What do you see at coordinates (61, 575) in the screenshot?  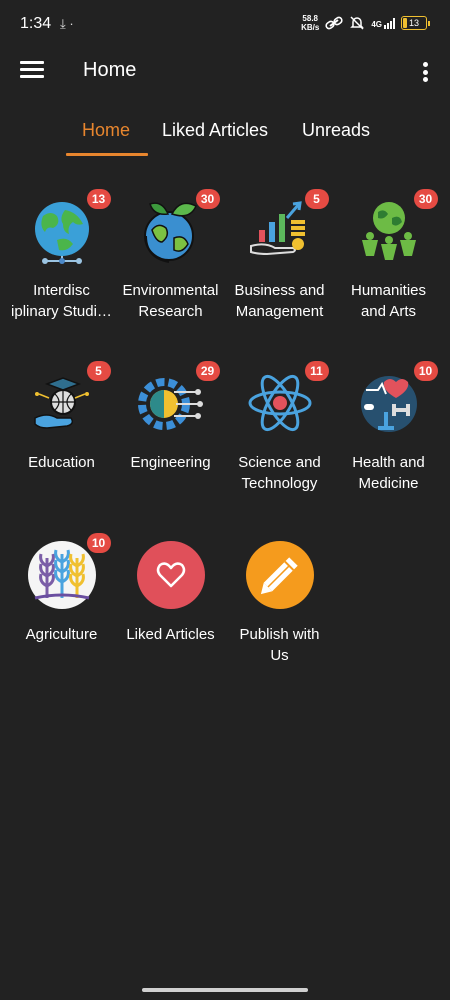 I see `wheat-icon` at bounding box center [61, 575].